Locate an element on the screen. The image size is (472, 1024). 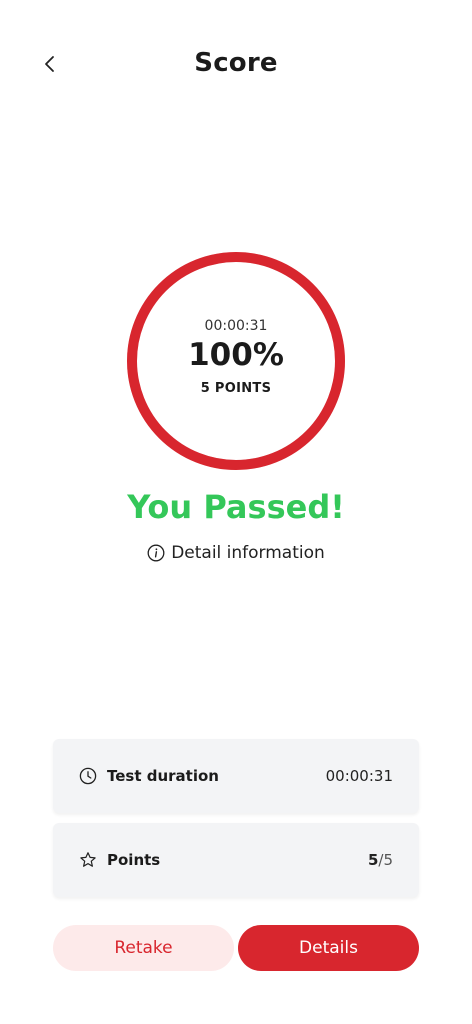
points-label: Points is located at coordinates (134, 860).